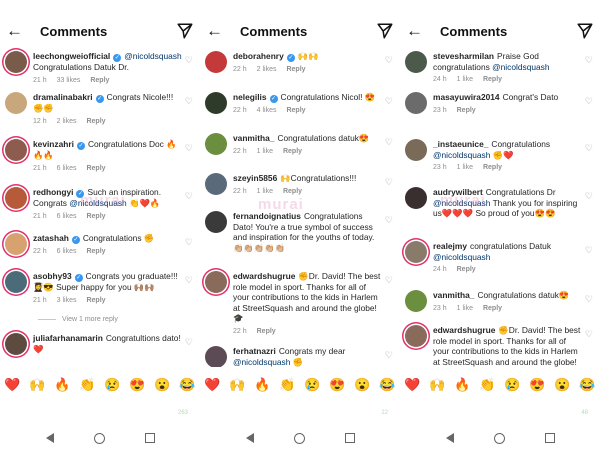 The height and width of the screenshot is (450, 600). Describe the element at coordinates (463, 56) in the screenshot. I see `comment-username: stevesharmilan` at that location.